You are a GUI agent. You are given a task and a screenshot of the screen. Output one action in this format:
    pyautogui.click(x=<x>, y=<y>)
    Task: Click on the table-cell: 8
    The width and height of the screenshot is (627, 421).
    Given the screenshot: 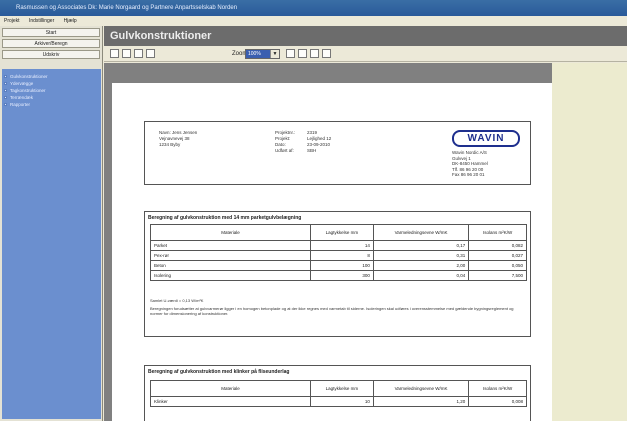 What is the action you would take?
    pyautogui.click(x=342, y=255)
    